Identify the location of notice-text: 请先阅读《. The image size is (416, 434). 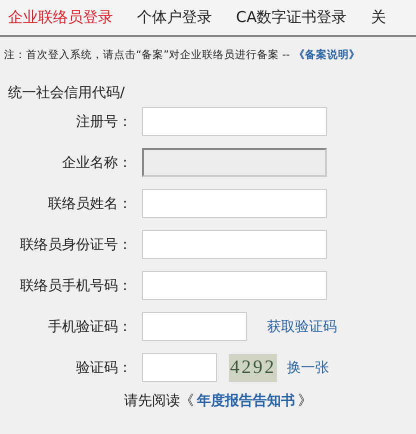
(159, 401).